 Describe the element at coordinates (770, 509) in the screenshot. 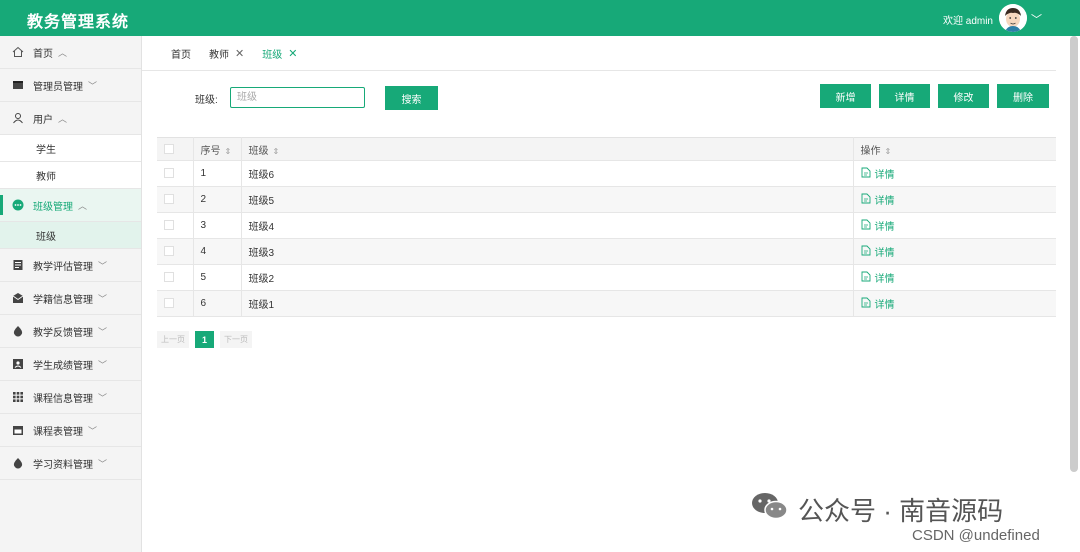

I see `wechat-icon` at that location.